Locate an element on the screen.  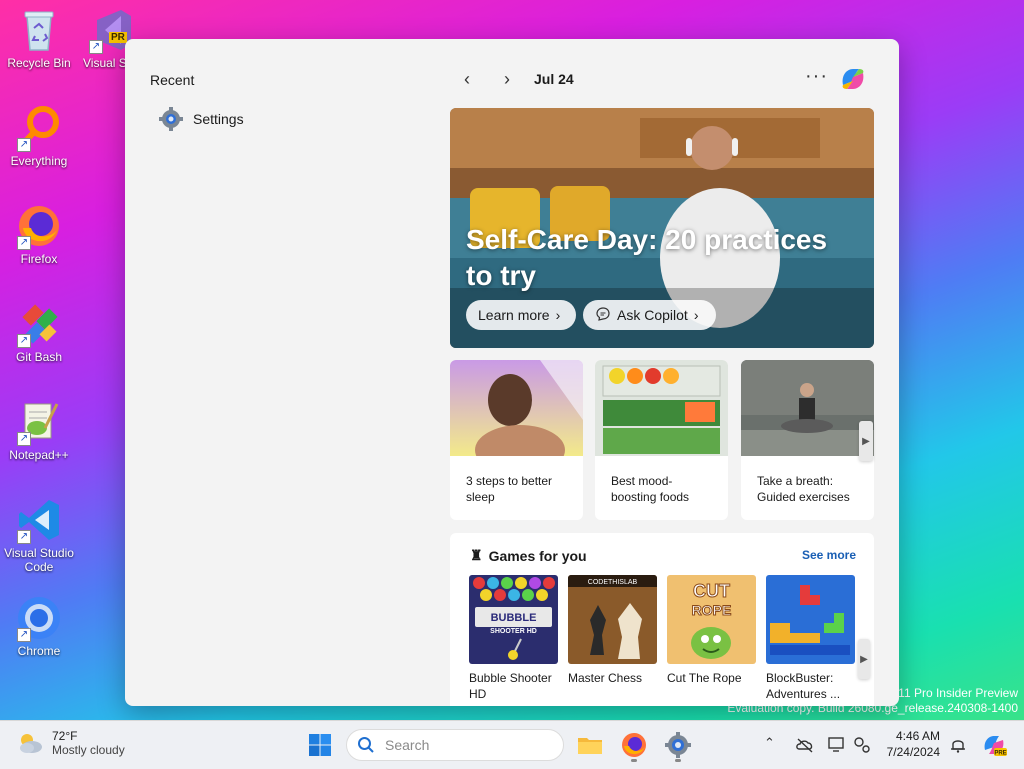
svg-text: PRE is located at coordinates (1000, 754).